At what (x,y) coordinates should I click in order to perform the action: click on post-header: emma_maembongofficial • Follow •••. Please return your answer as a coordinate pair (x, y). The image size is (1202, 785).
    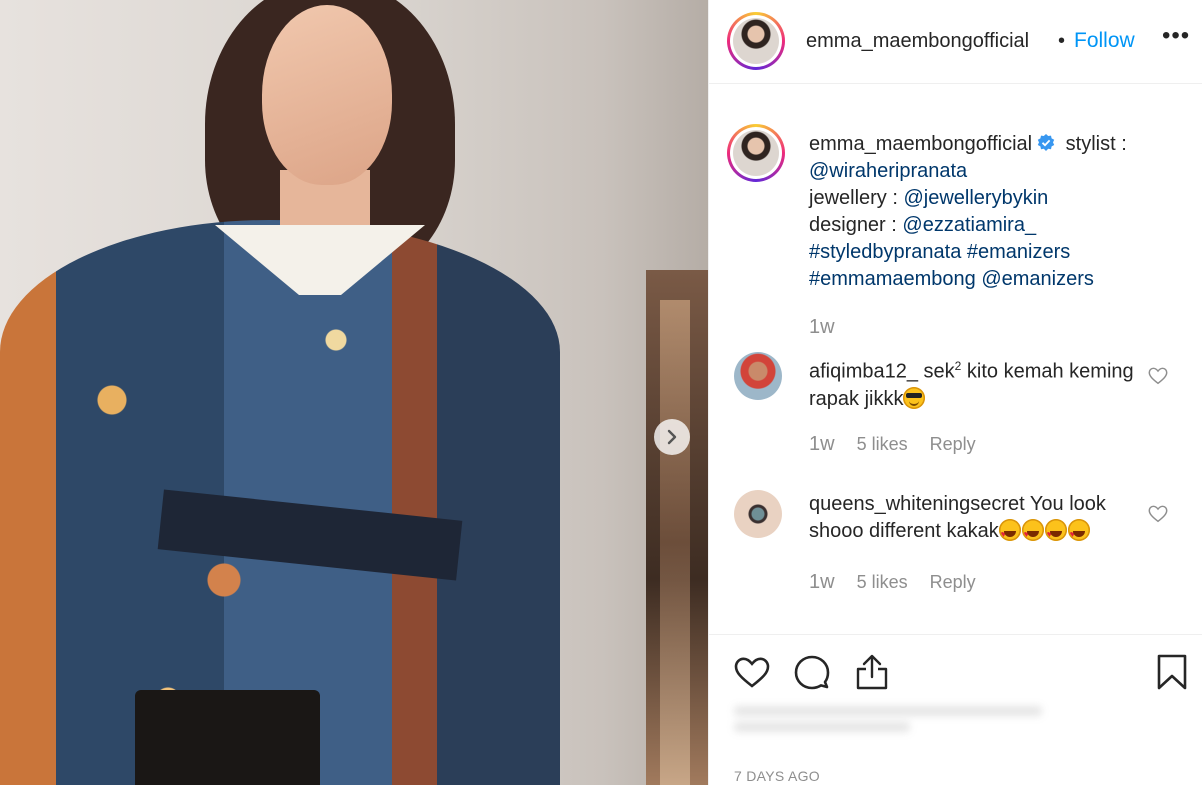
    Looking at the image, I should click on (955, 42).